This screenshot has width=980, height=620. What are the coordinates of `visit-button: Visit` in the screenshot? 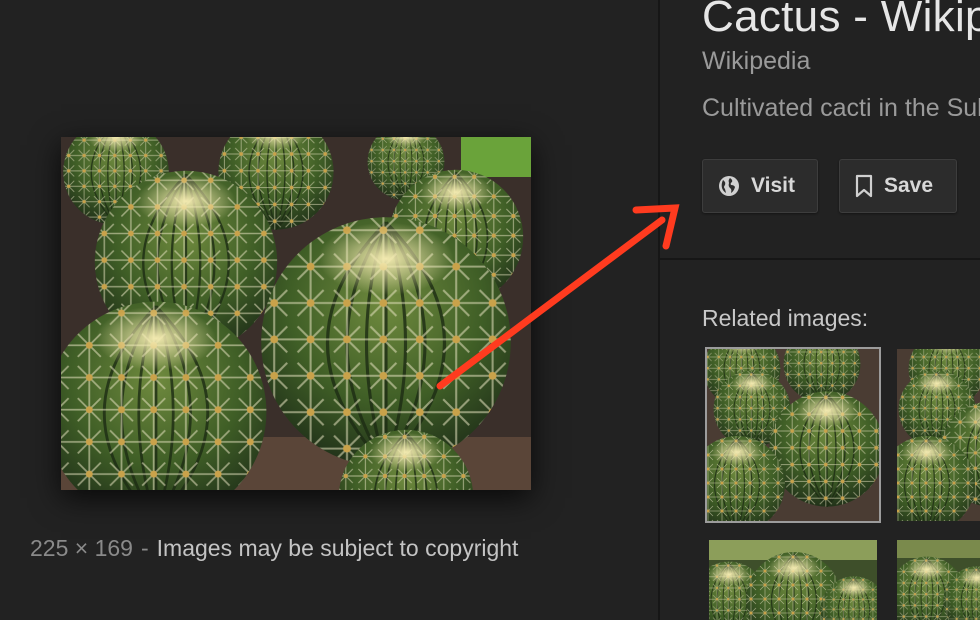 It's located at (760, 186).